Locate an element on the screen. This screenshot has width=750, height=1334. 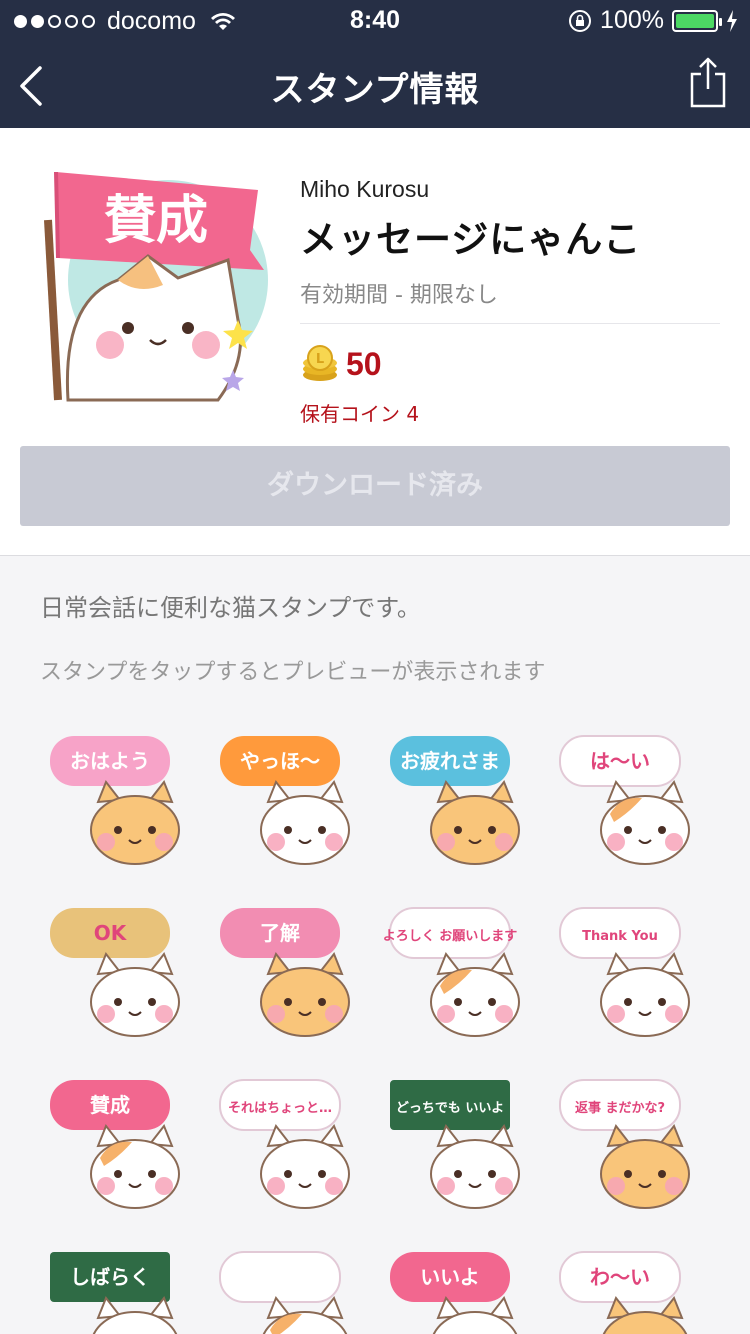
rotation-lock-icon is located at coordinates (580, 20).